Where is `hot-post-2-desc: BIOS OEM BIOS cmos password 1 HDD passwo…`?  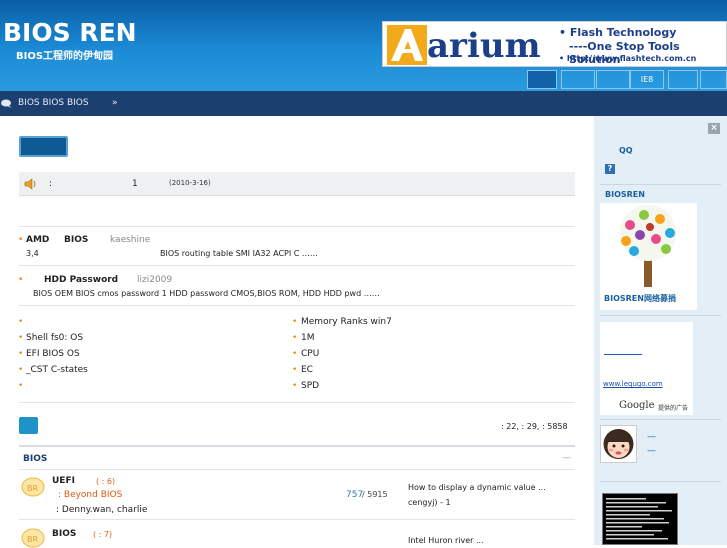
hot-post-2-desc: BIOS OEM BIOS cmos password 1 HDD passwo… is located at coordinates (206, 293).